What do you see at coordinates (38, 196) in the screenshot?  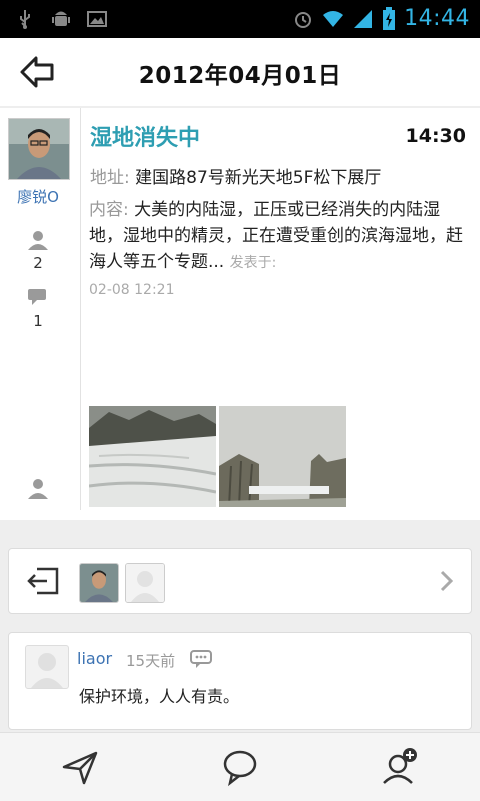 I see `author-name: 廖锐O` at bounding box center [38, 196].